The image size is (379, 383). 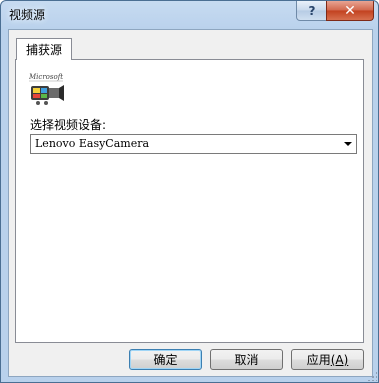 I want to click on microsoft-logo-text: Microsoft, so click(x=46, y=77).